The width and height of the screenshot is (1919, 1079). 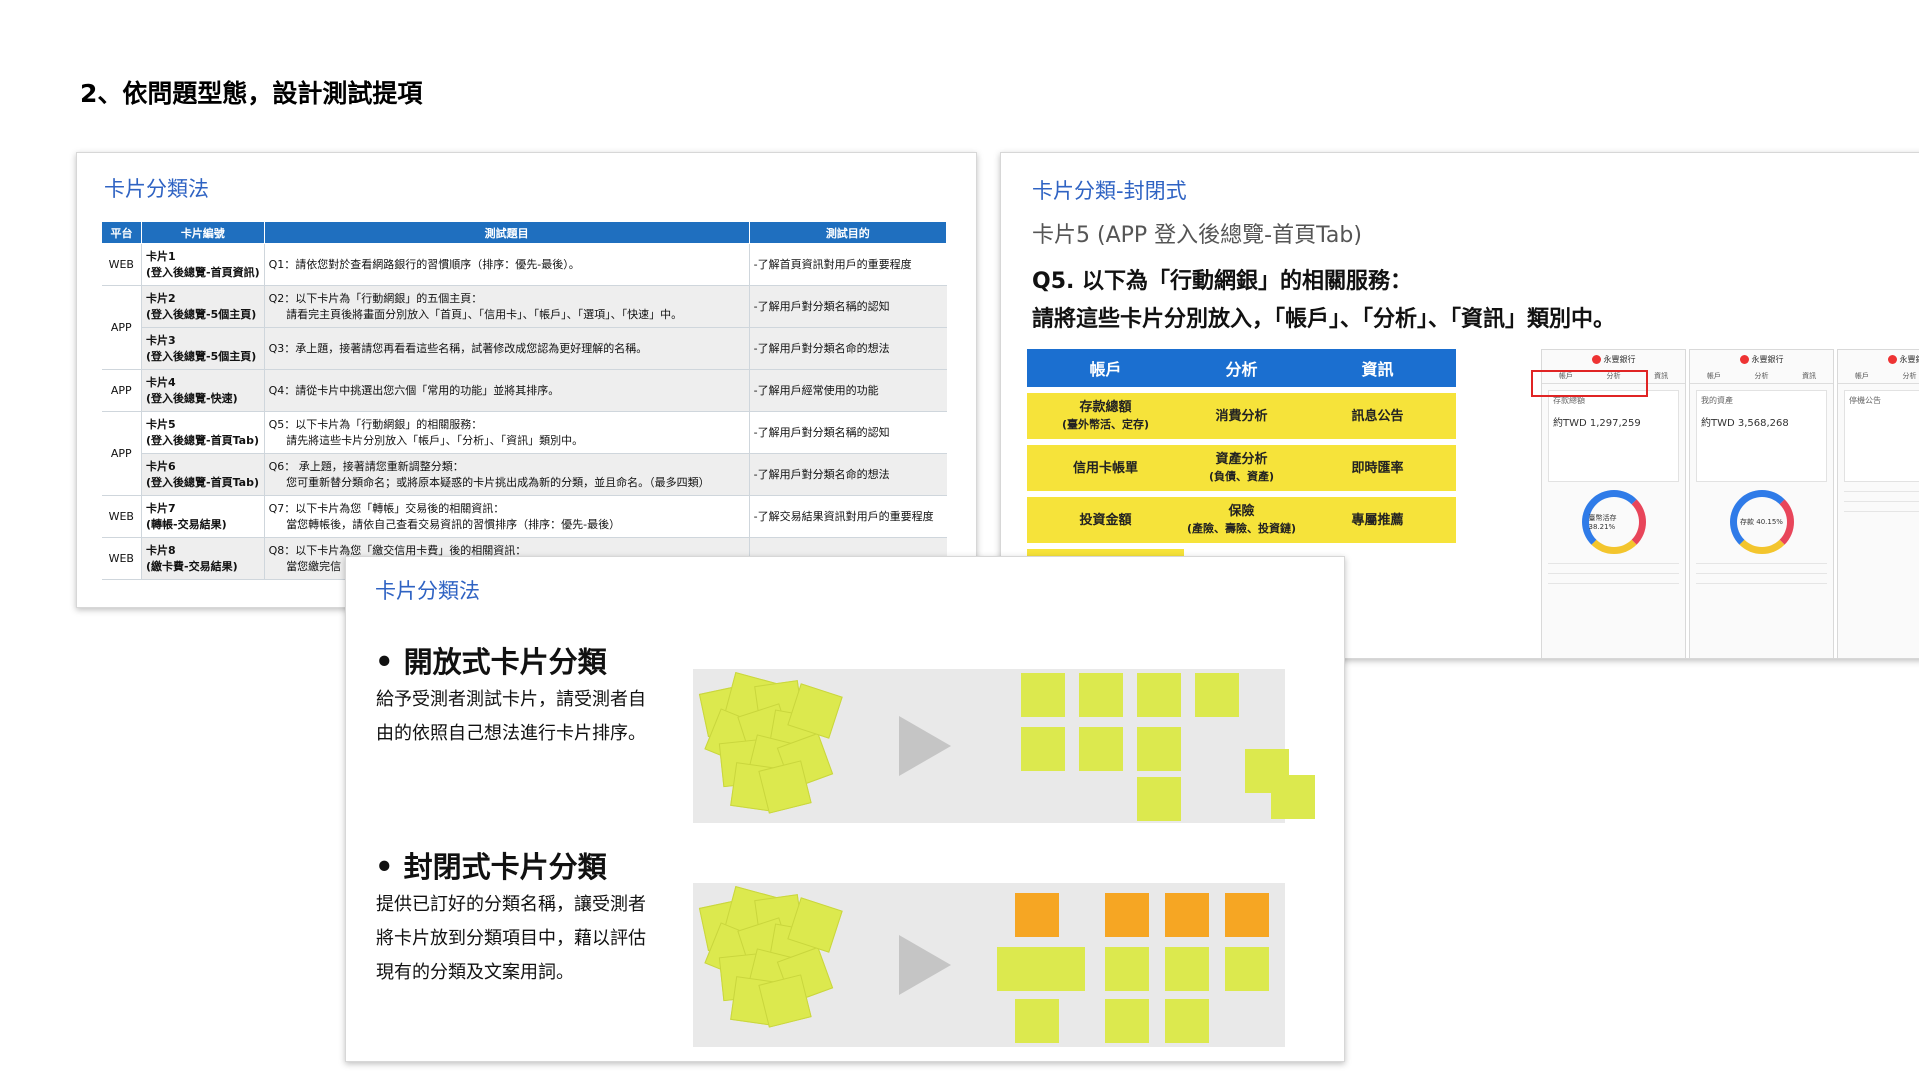 I want to click on sort-card: 信用卡帳單, so click(x=1105, y=468).